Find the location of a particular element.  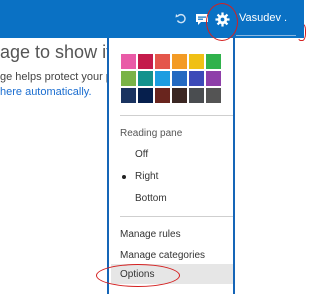

reading-pane-bottom: Bottom is located at coordinates (151, 198).